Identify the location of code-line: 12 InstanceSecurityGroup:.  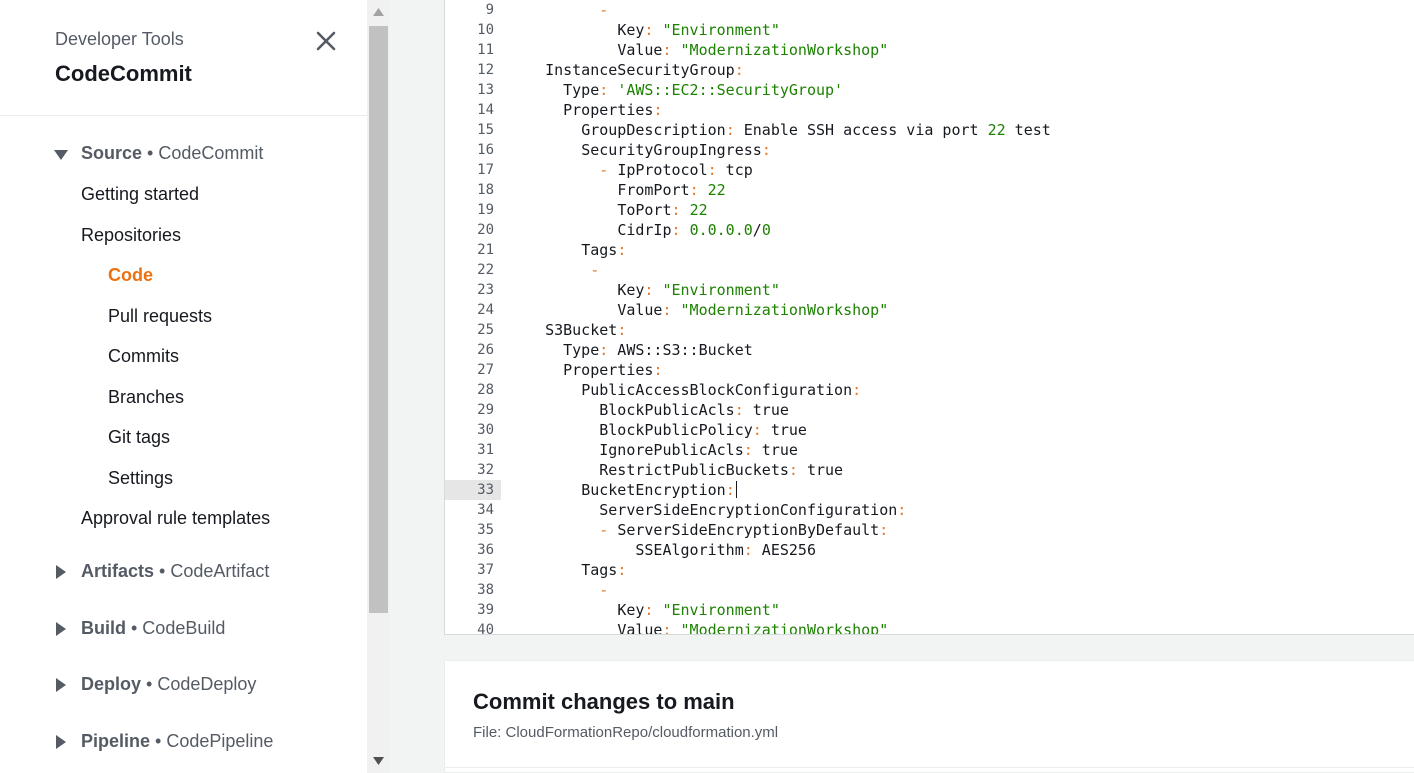
(929, 70).